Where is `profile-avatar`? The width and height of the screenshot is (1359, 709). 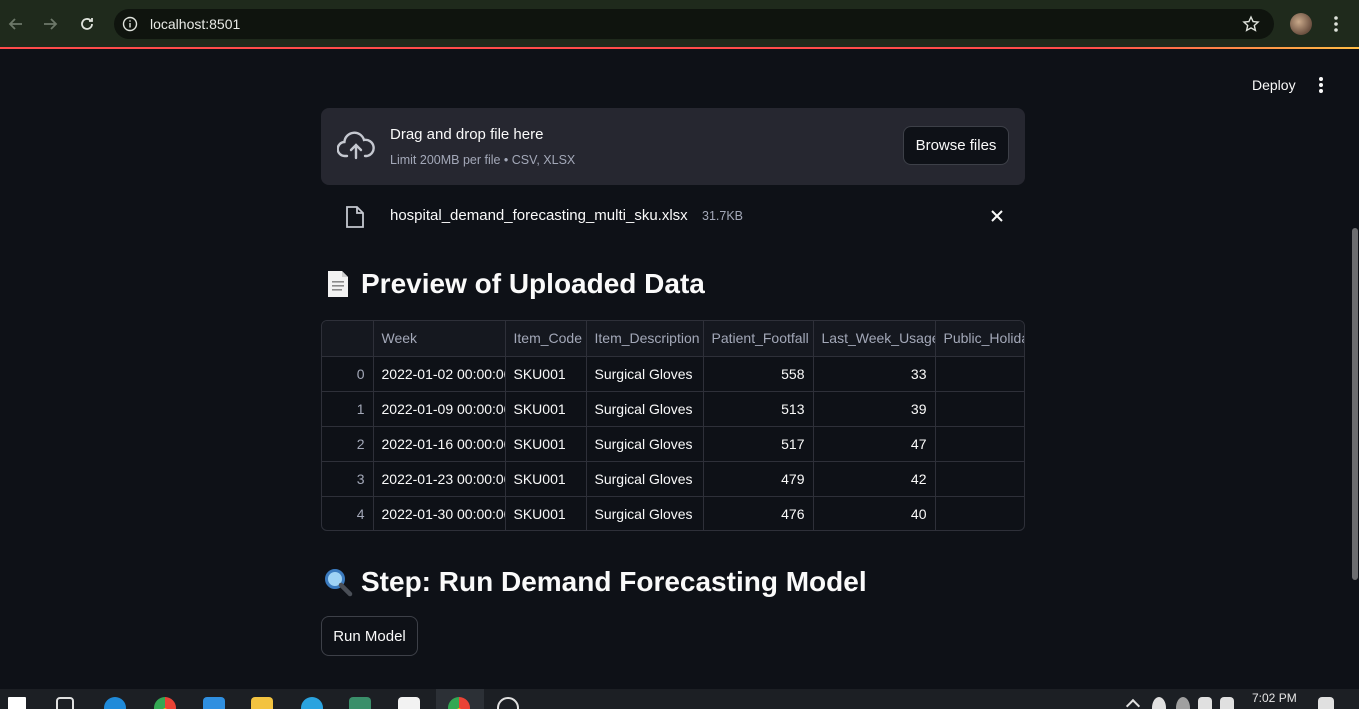
profile-avatar is located at coordinates (1301, 24).